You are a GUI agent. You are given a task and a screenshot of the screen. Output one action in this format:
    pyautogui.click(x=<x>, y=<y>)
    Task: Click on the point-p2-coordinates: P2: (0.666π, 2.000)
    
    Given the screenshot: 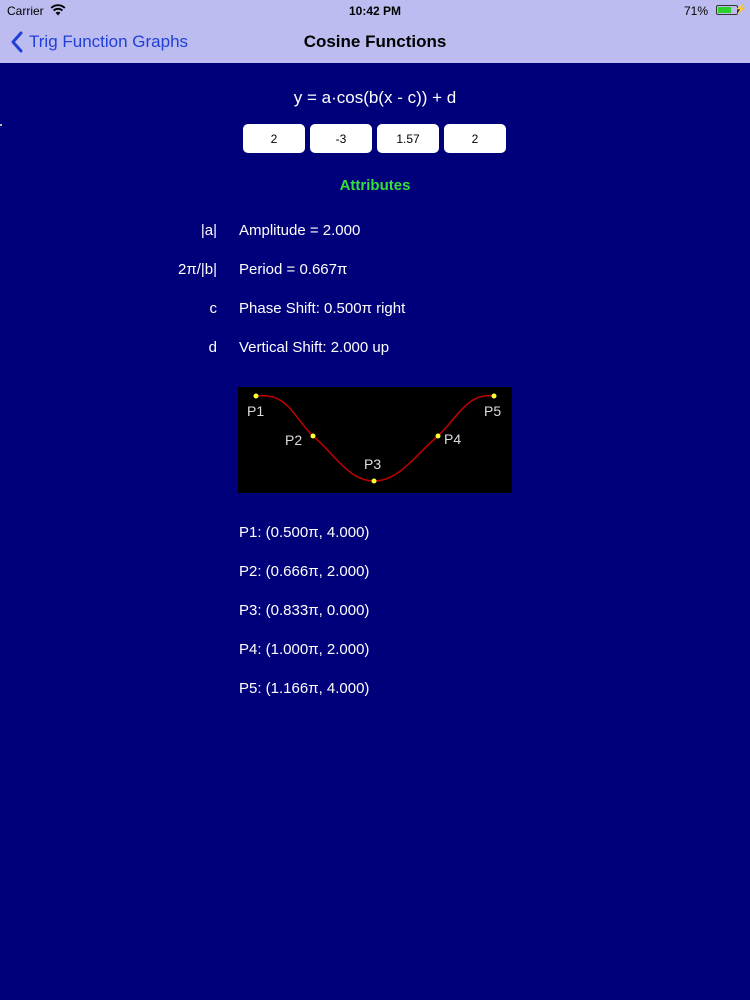 What is the action you would take?
    pyautogui.click(x=304, y=571)
    